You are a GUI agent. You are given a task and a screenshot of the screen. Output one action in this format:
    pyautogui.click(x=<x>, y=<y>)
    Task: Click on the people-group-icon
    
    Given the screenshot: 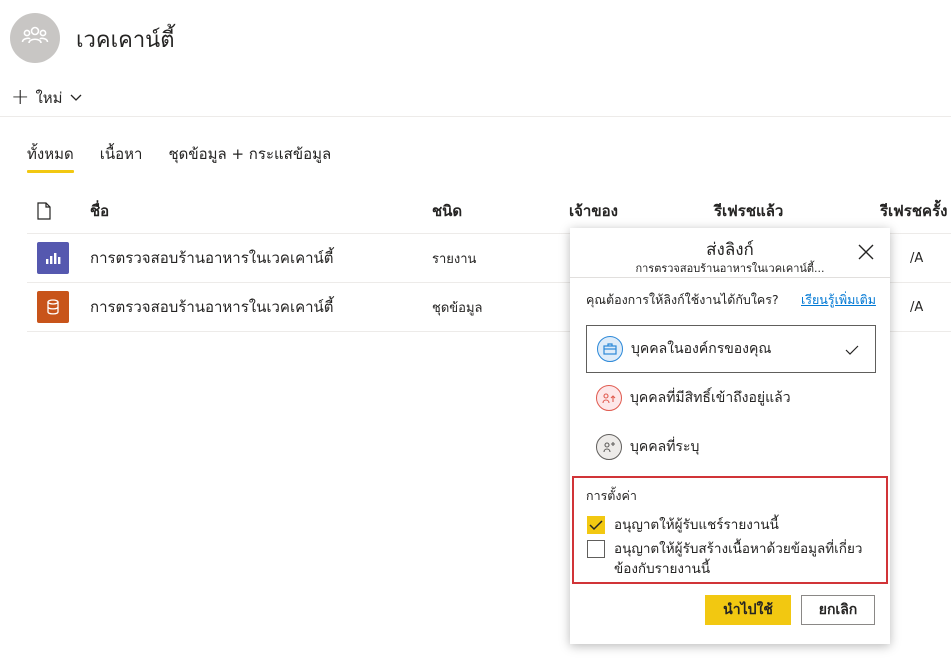 What is the action you would take?
    pyautogui.click(x=35, y=38)
    